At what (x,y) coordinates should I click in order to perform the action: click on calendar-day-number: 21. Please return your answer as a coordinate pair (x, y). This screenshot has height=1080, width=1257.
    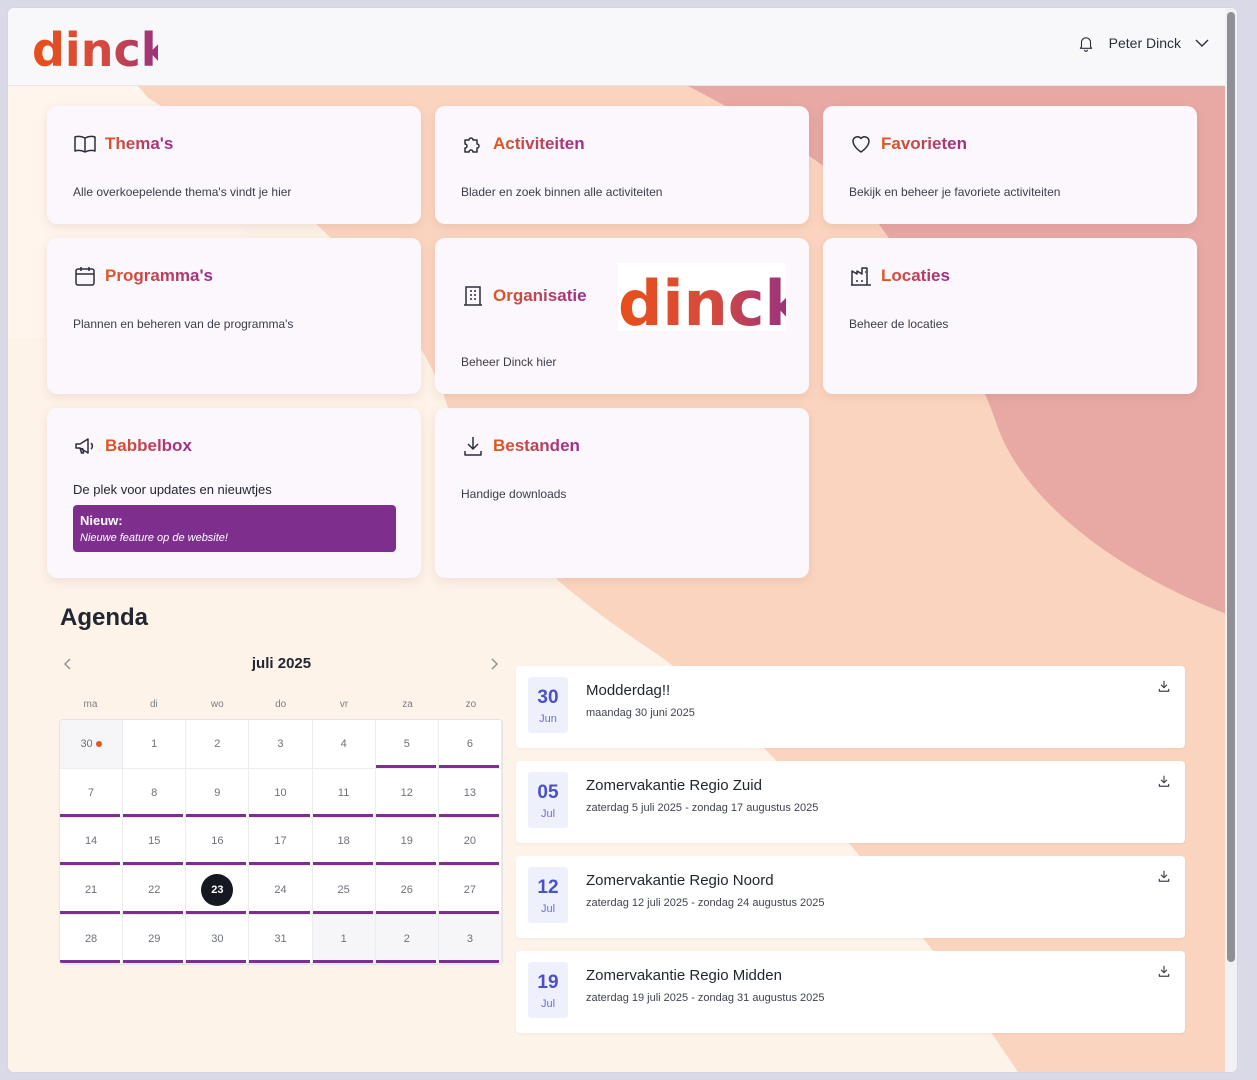
    Looking at the image, I should click on (91, 890).